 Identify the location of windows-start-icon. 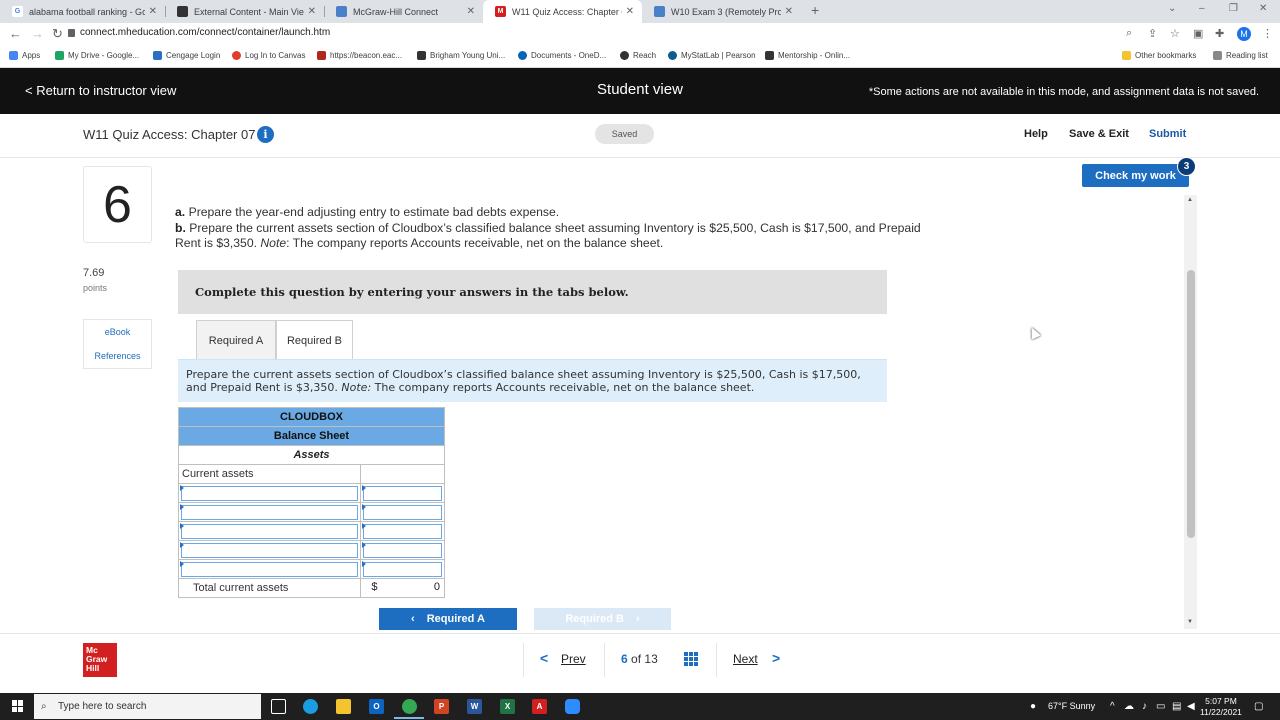
(18, 706).